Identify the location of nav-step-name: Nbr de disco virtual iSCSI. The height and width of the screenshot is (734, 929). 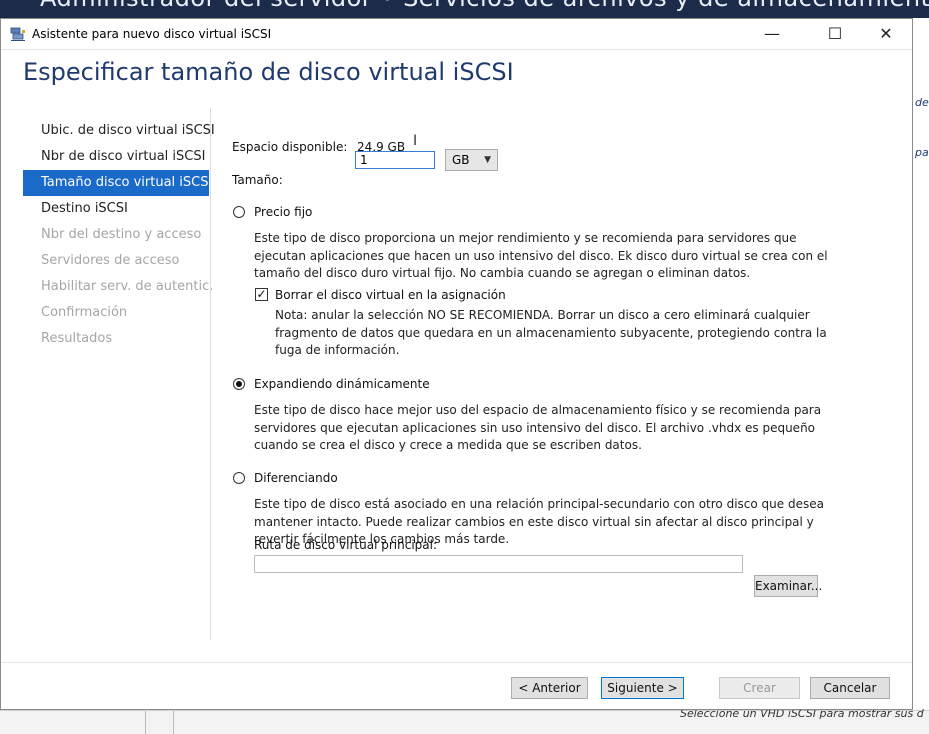
(116, 157).